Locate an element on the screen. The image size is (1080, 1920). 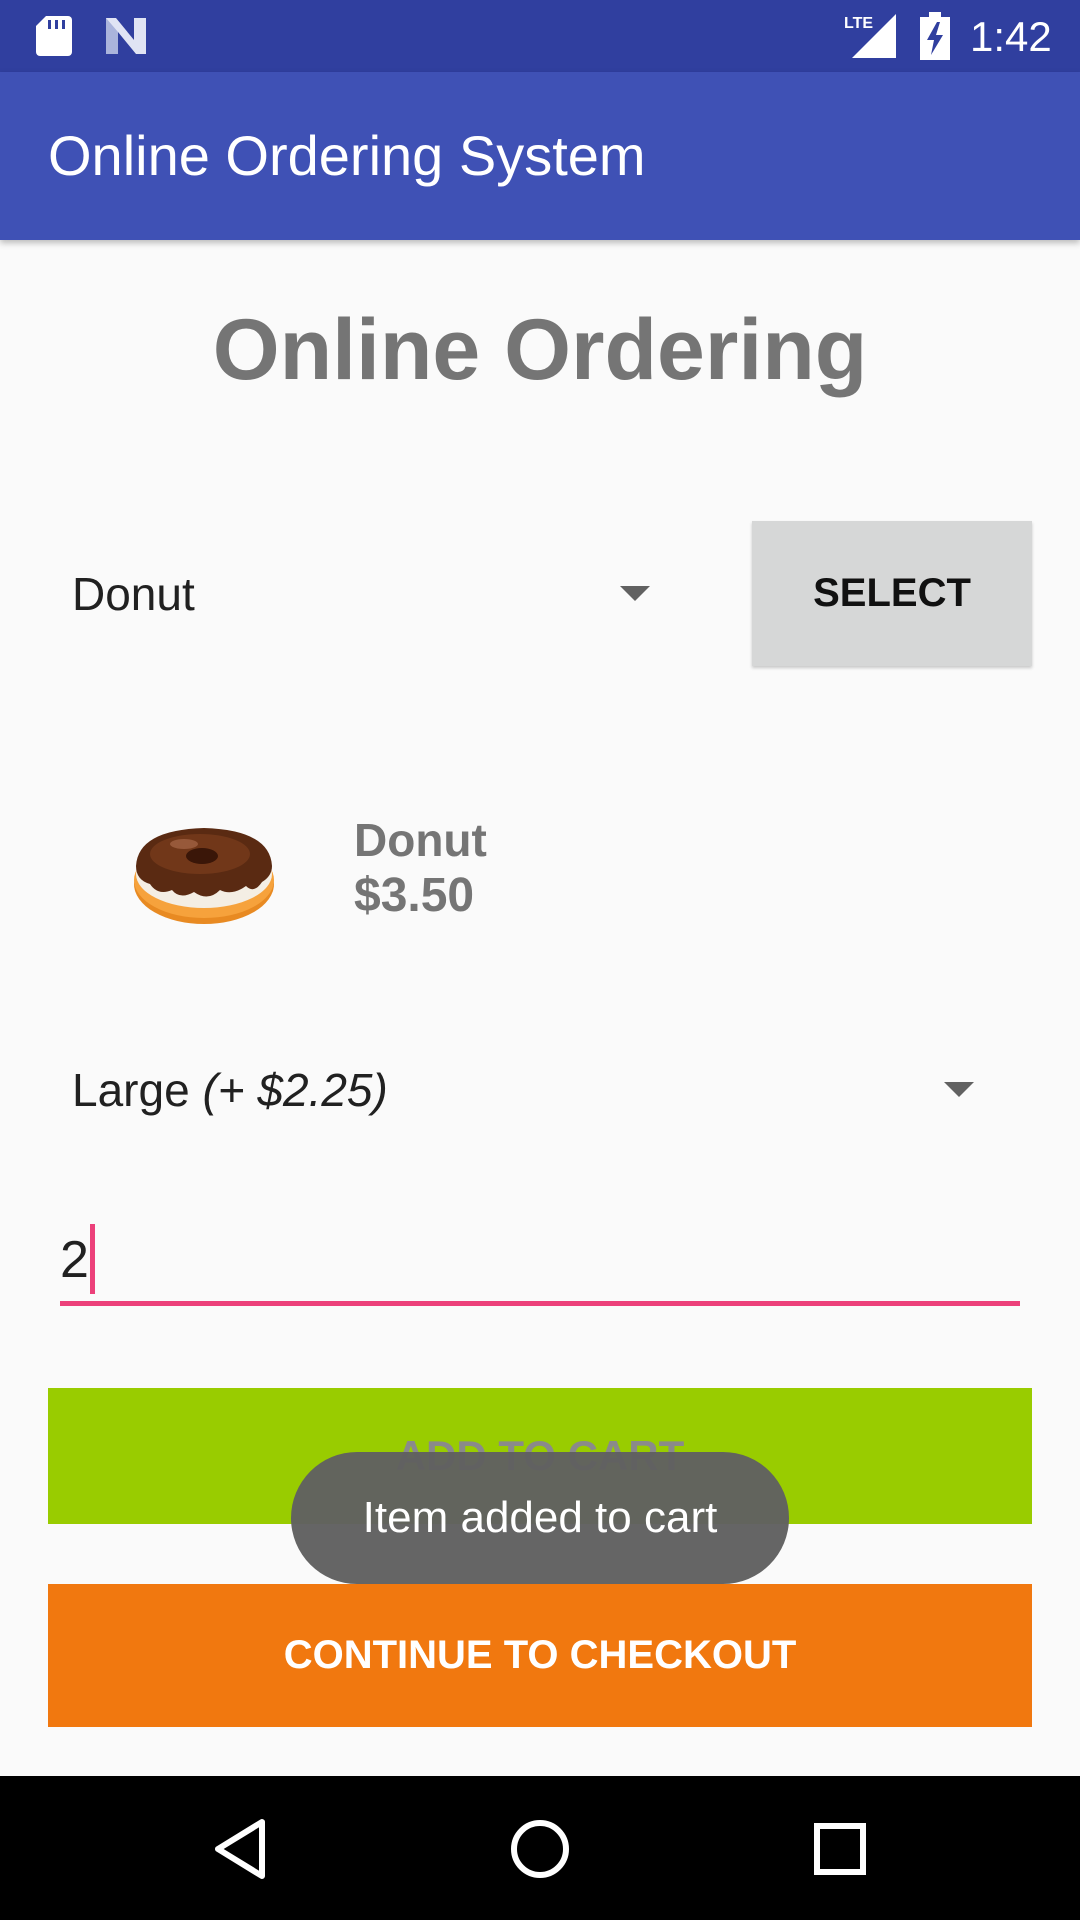
size-label: Large is located at coordinates (131, 1090).